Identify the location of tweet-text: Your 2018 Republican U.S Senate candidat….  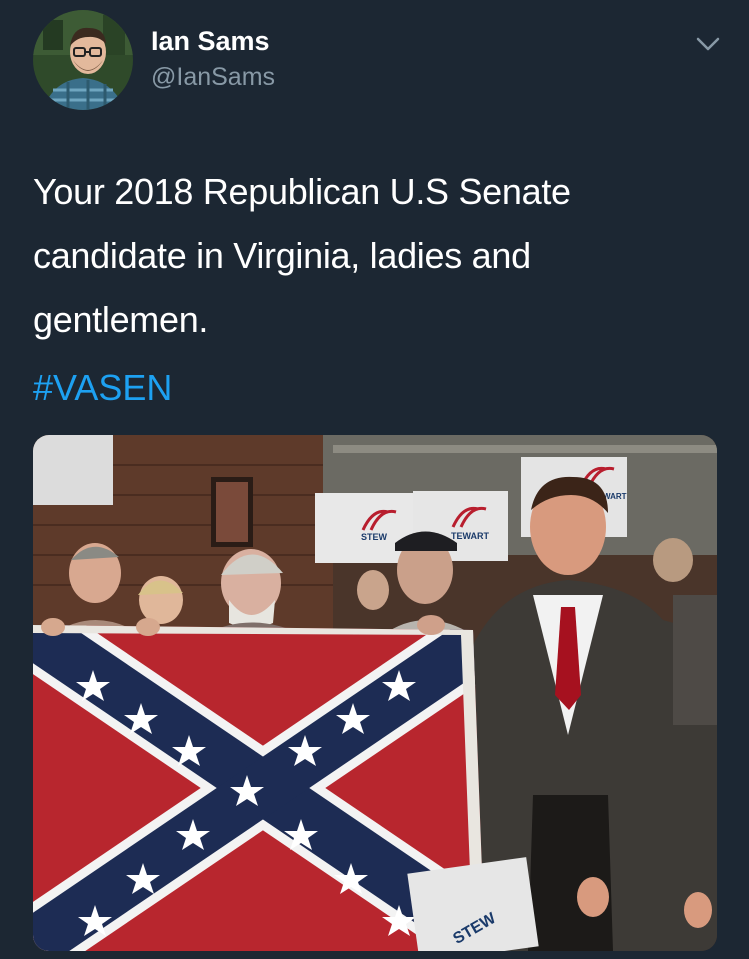
(302, 255).